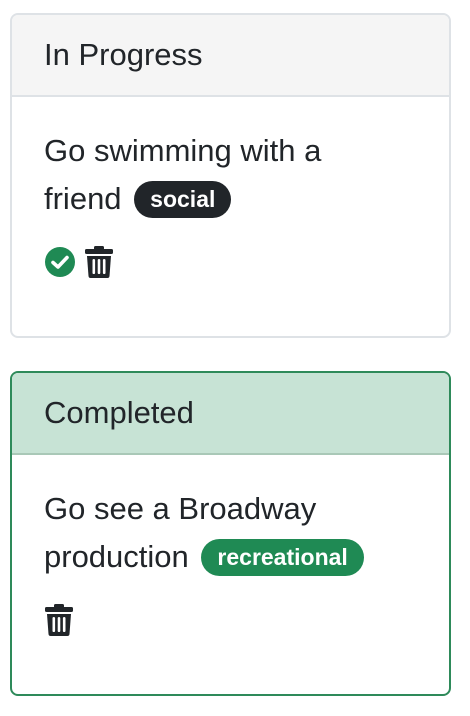 This screenshot has width=470, height=716. I want to click on task-item: Go swimming with a friend social, so click(224, 175).